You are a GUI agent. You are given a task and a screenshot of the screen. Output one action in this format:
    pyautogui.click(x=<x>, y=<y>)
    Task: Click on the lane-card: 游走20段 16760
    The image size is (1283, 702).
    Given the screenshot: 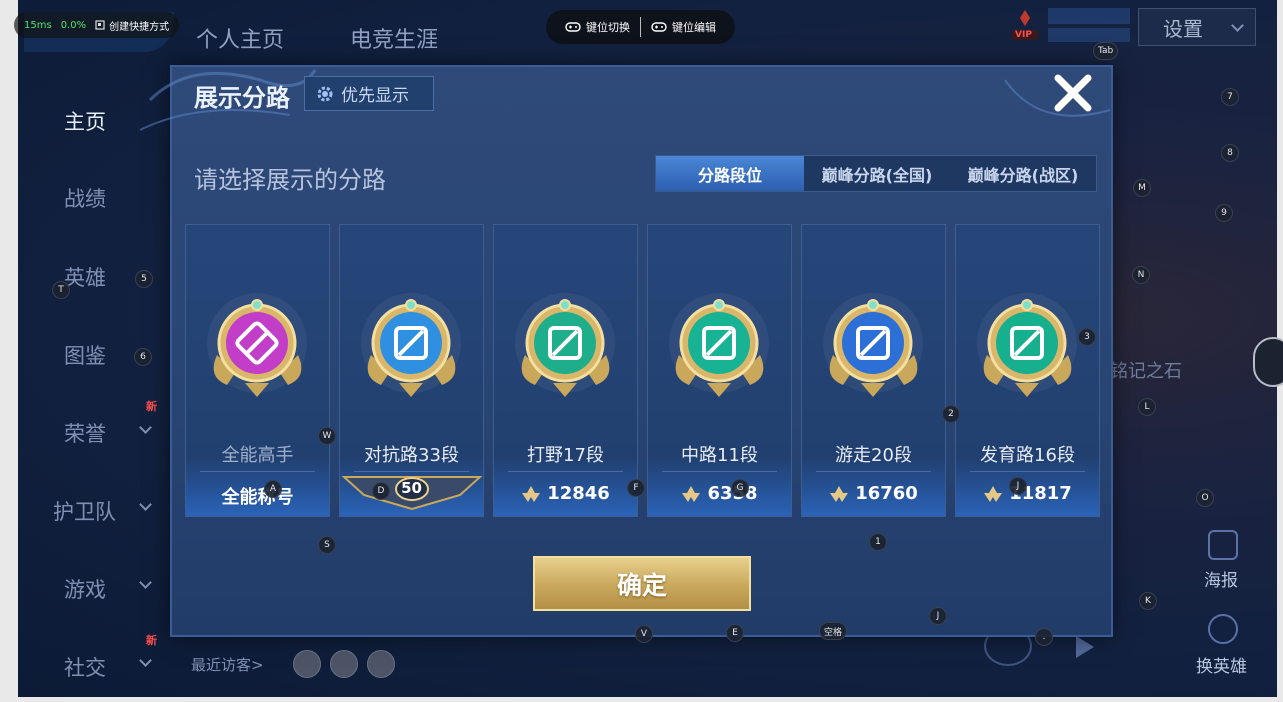 What is the action you would take?
    pyautogui.click(x=873, y=370)
    